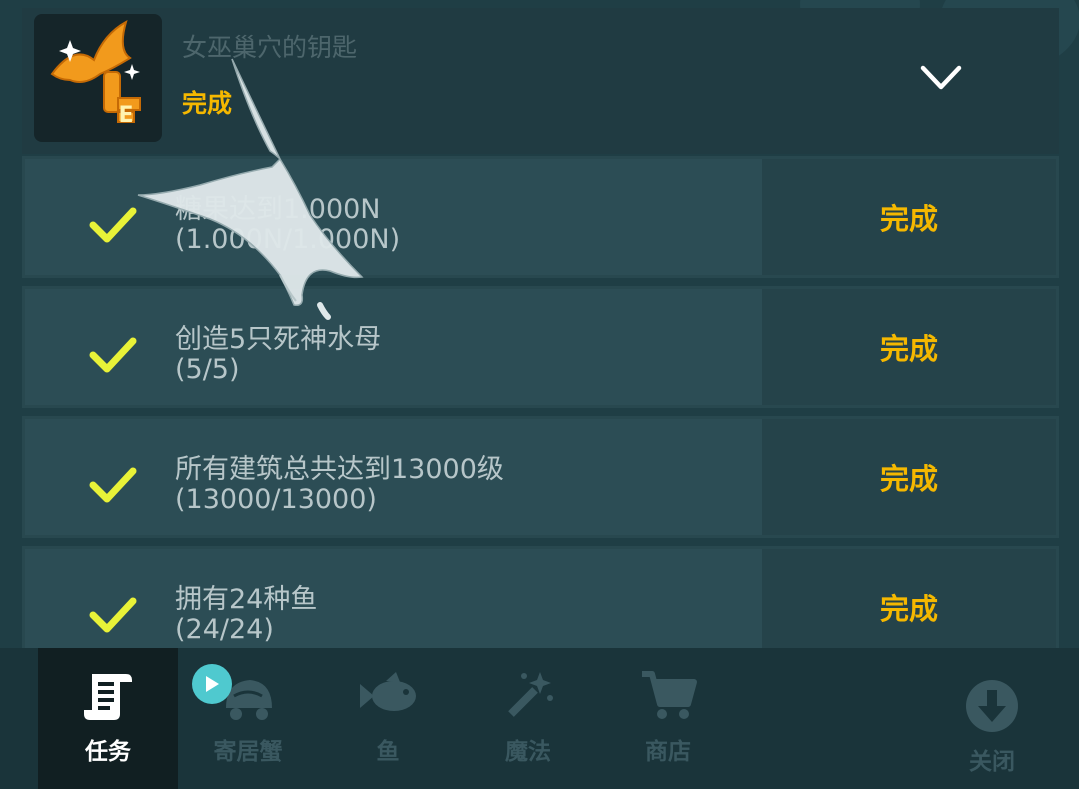 This screenshot has width=1079, height=789. What do you see at coordinates (278, 339) in the screenshot?
I see `task-name: 创造5只死神水母` at bounding box center [278, 339].